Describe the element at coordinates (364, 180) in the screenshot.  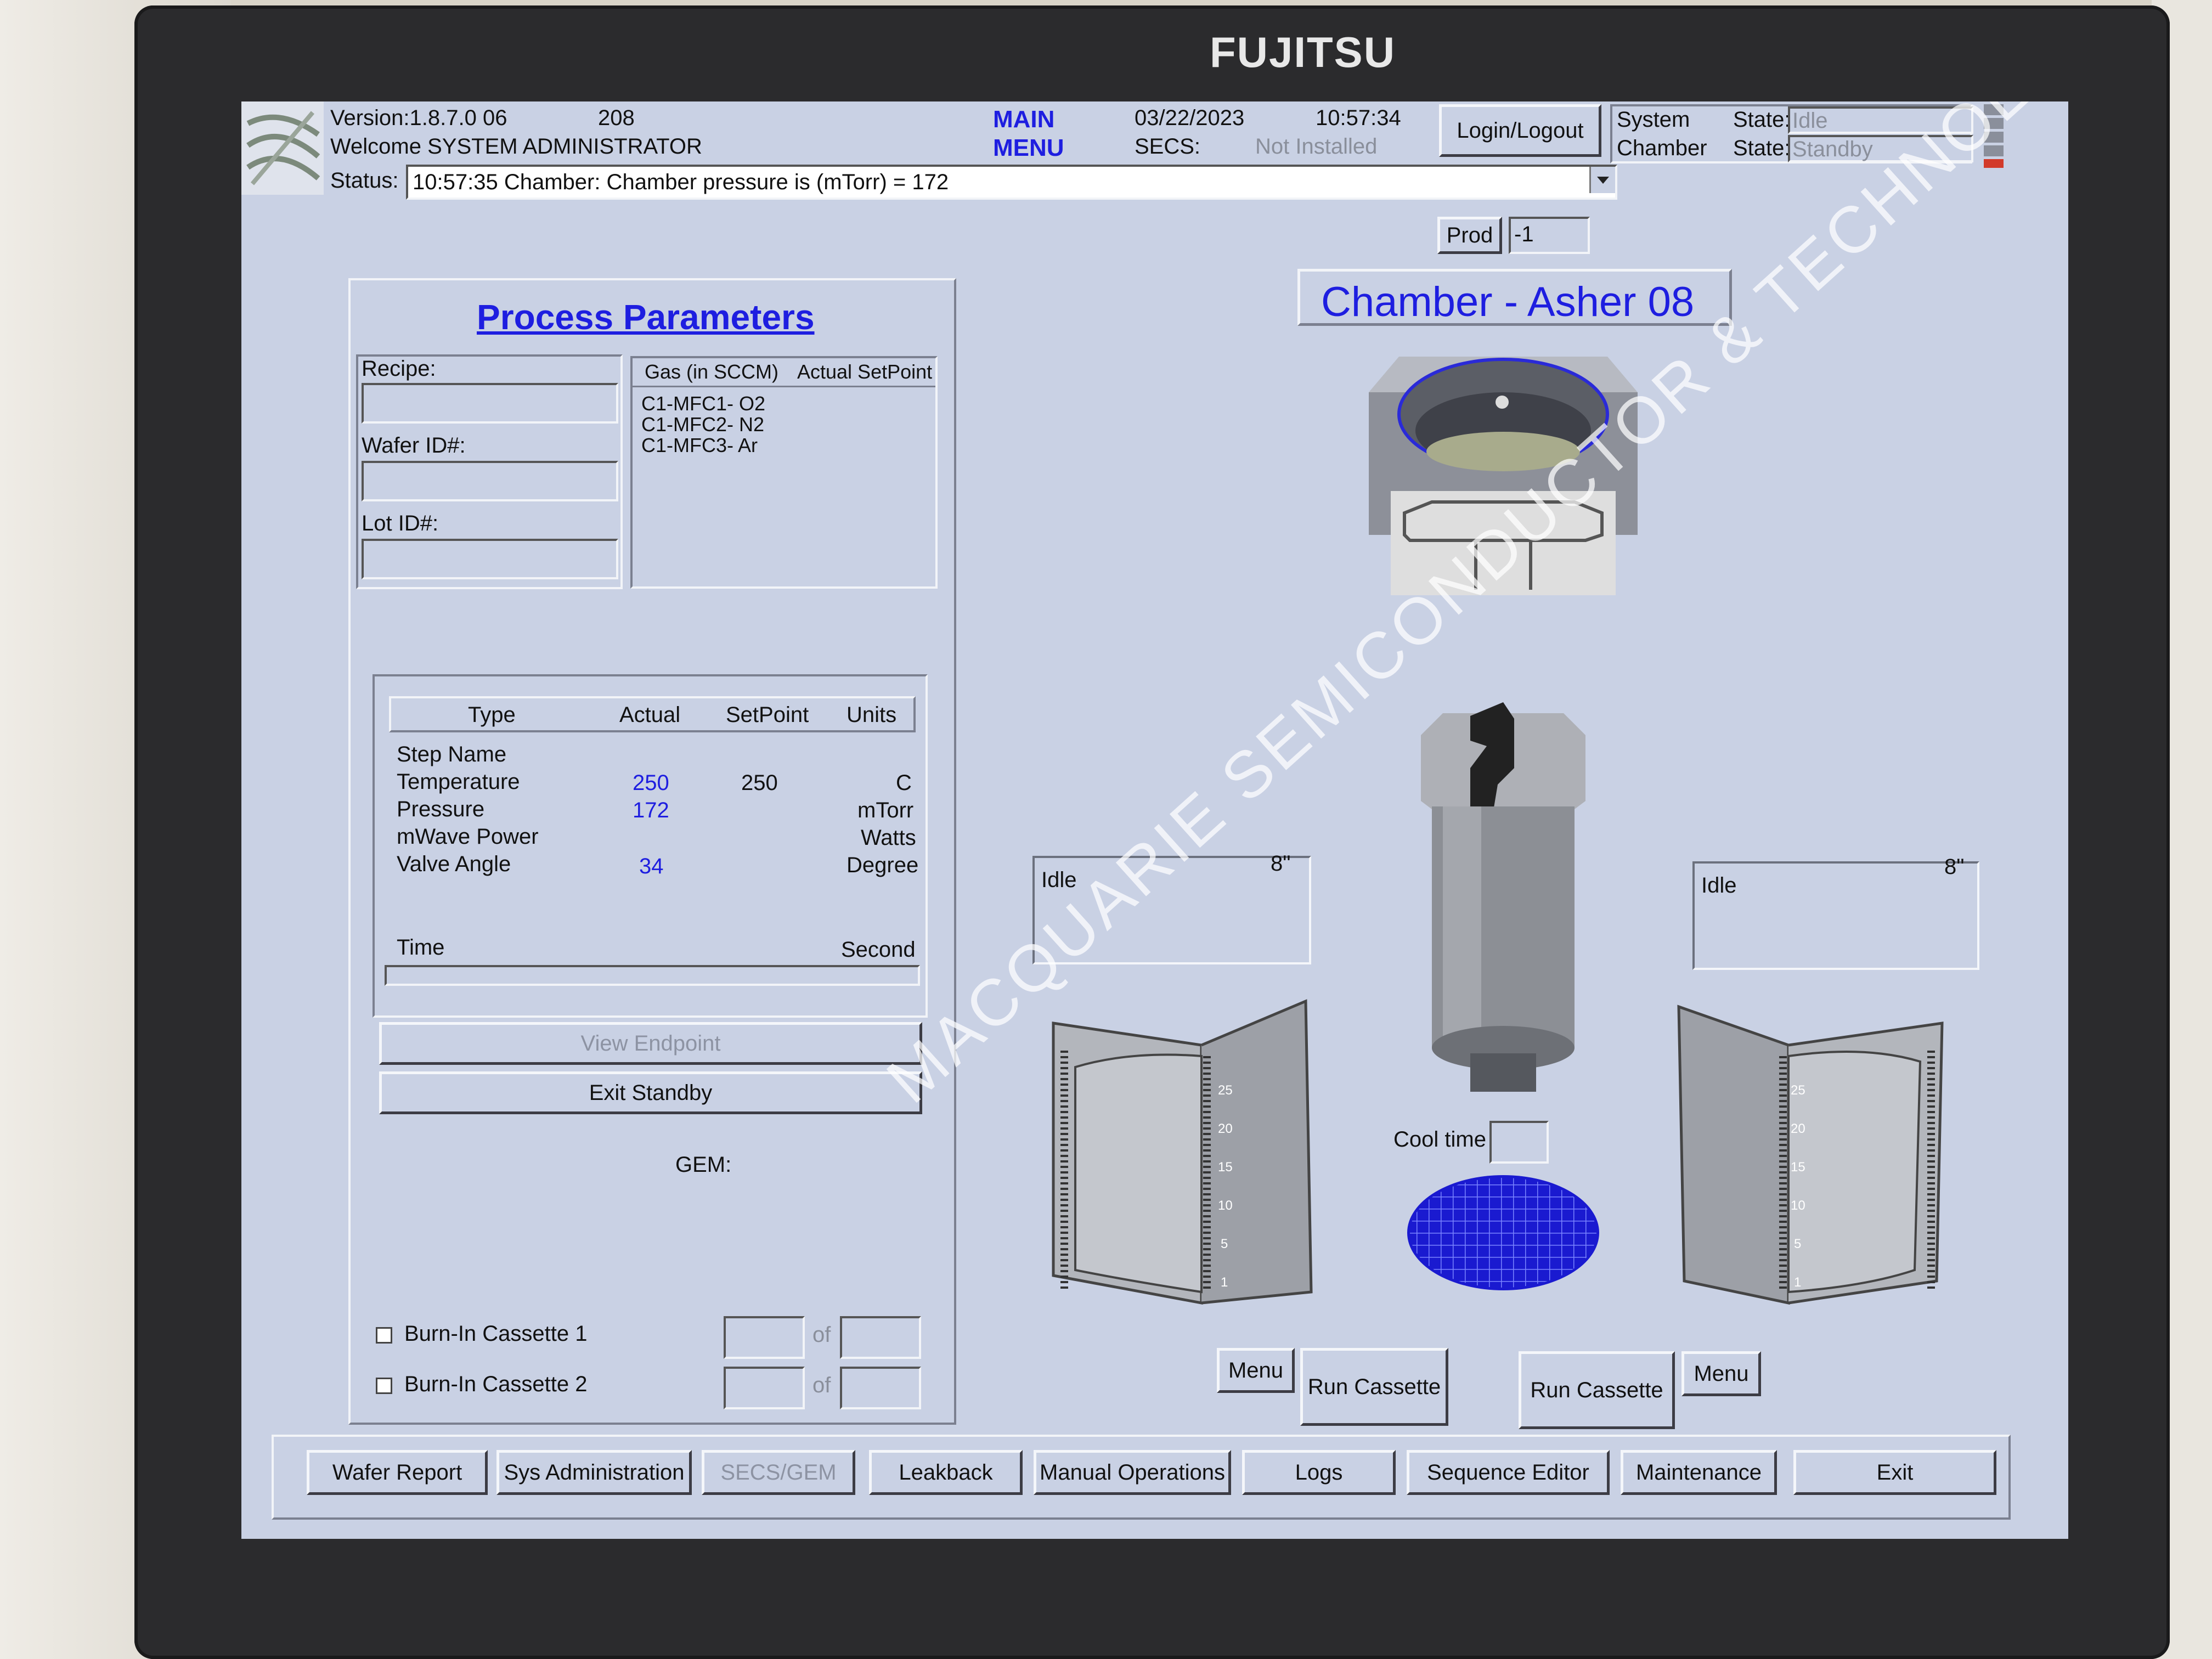
I see `status-label: Status:` at that location.